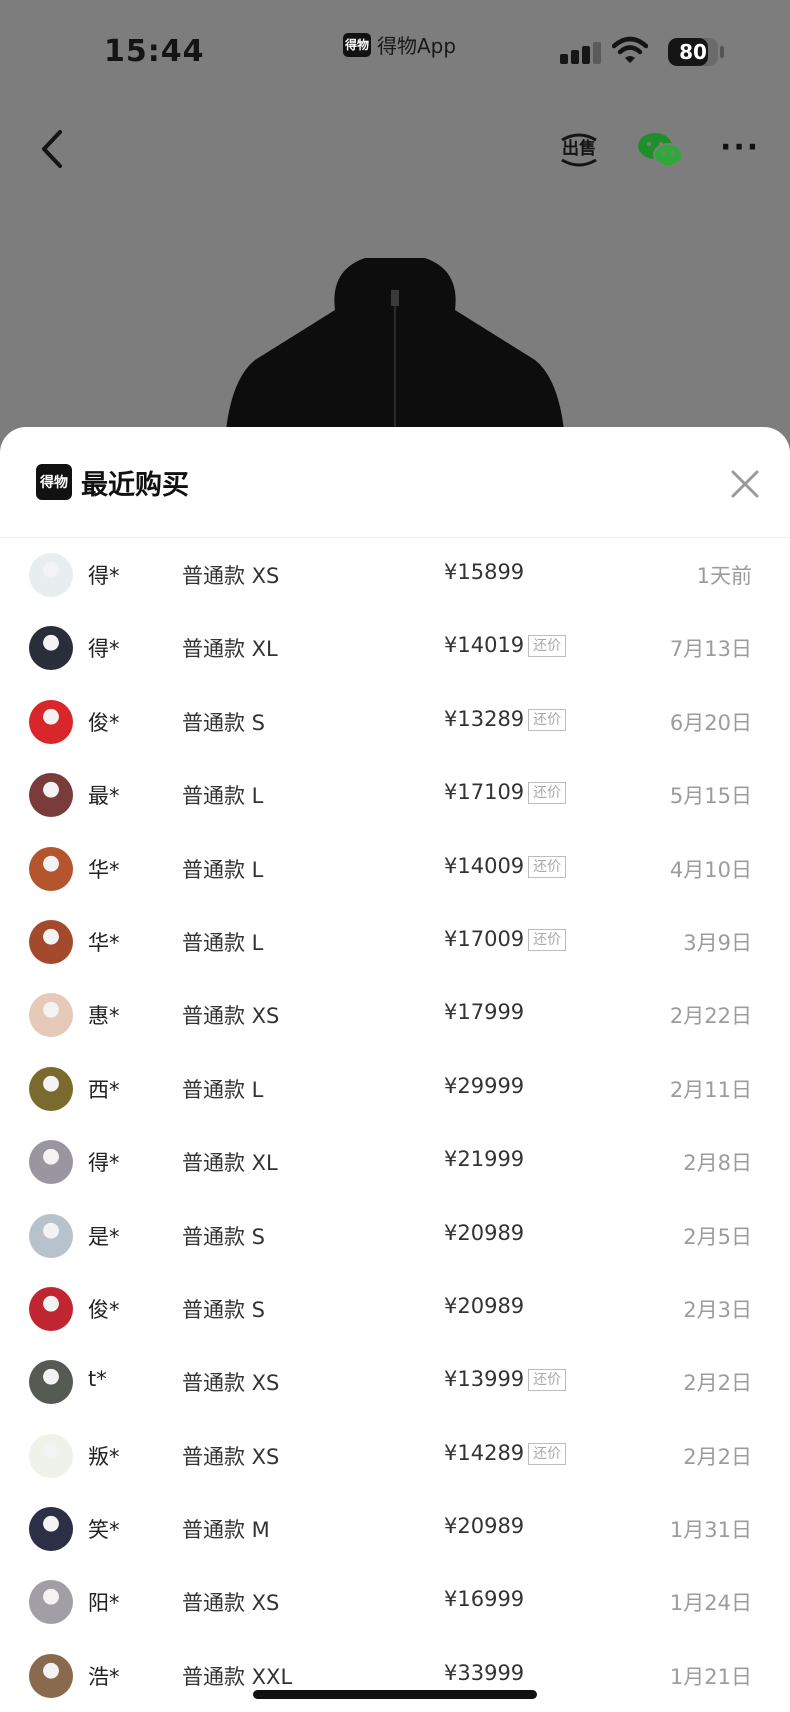  Describe the element at coordinates (710, 796) in the screenshot. I see `purchase-date: 5月15日` at that location.